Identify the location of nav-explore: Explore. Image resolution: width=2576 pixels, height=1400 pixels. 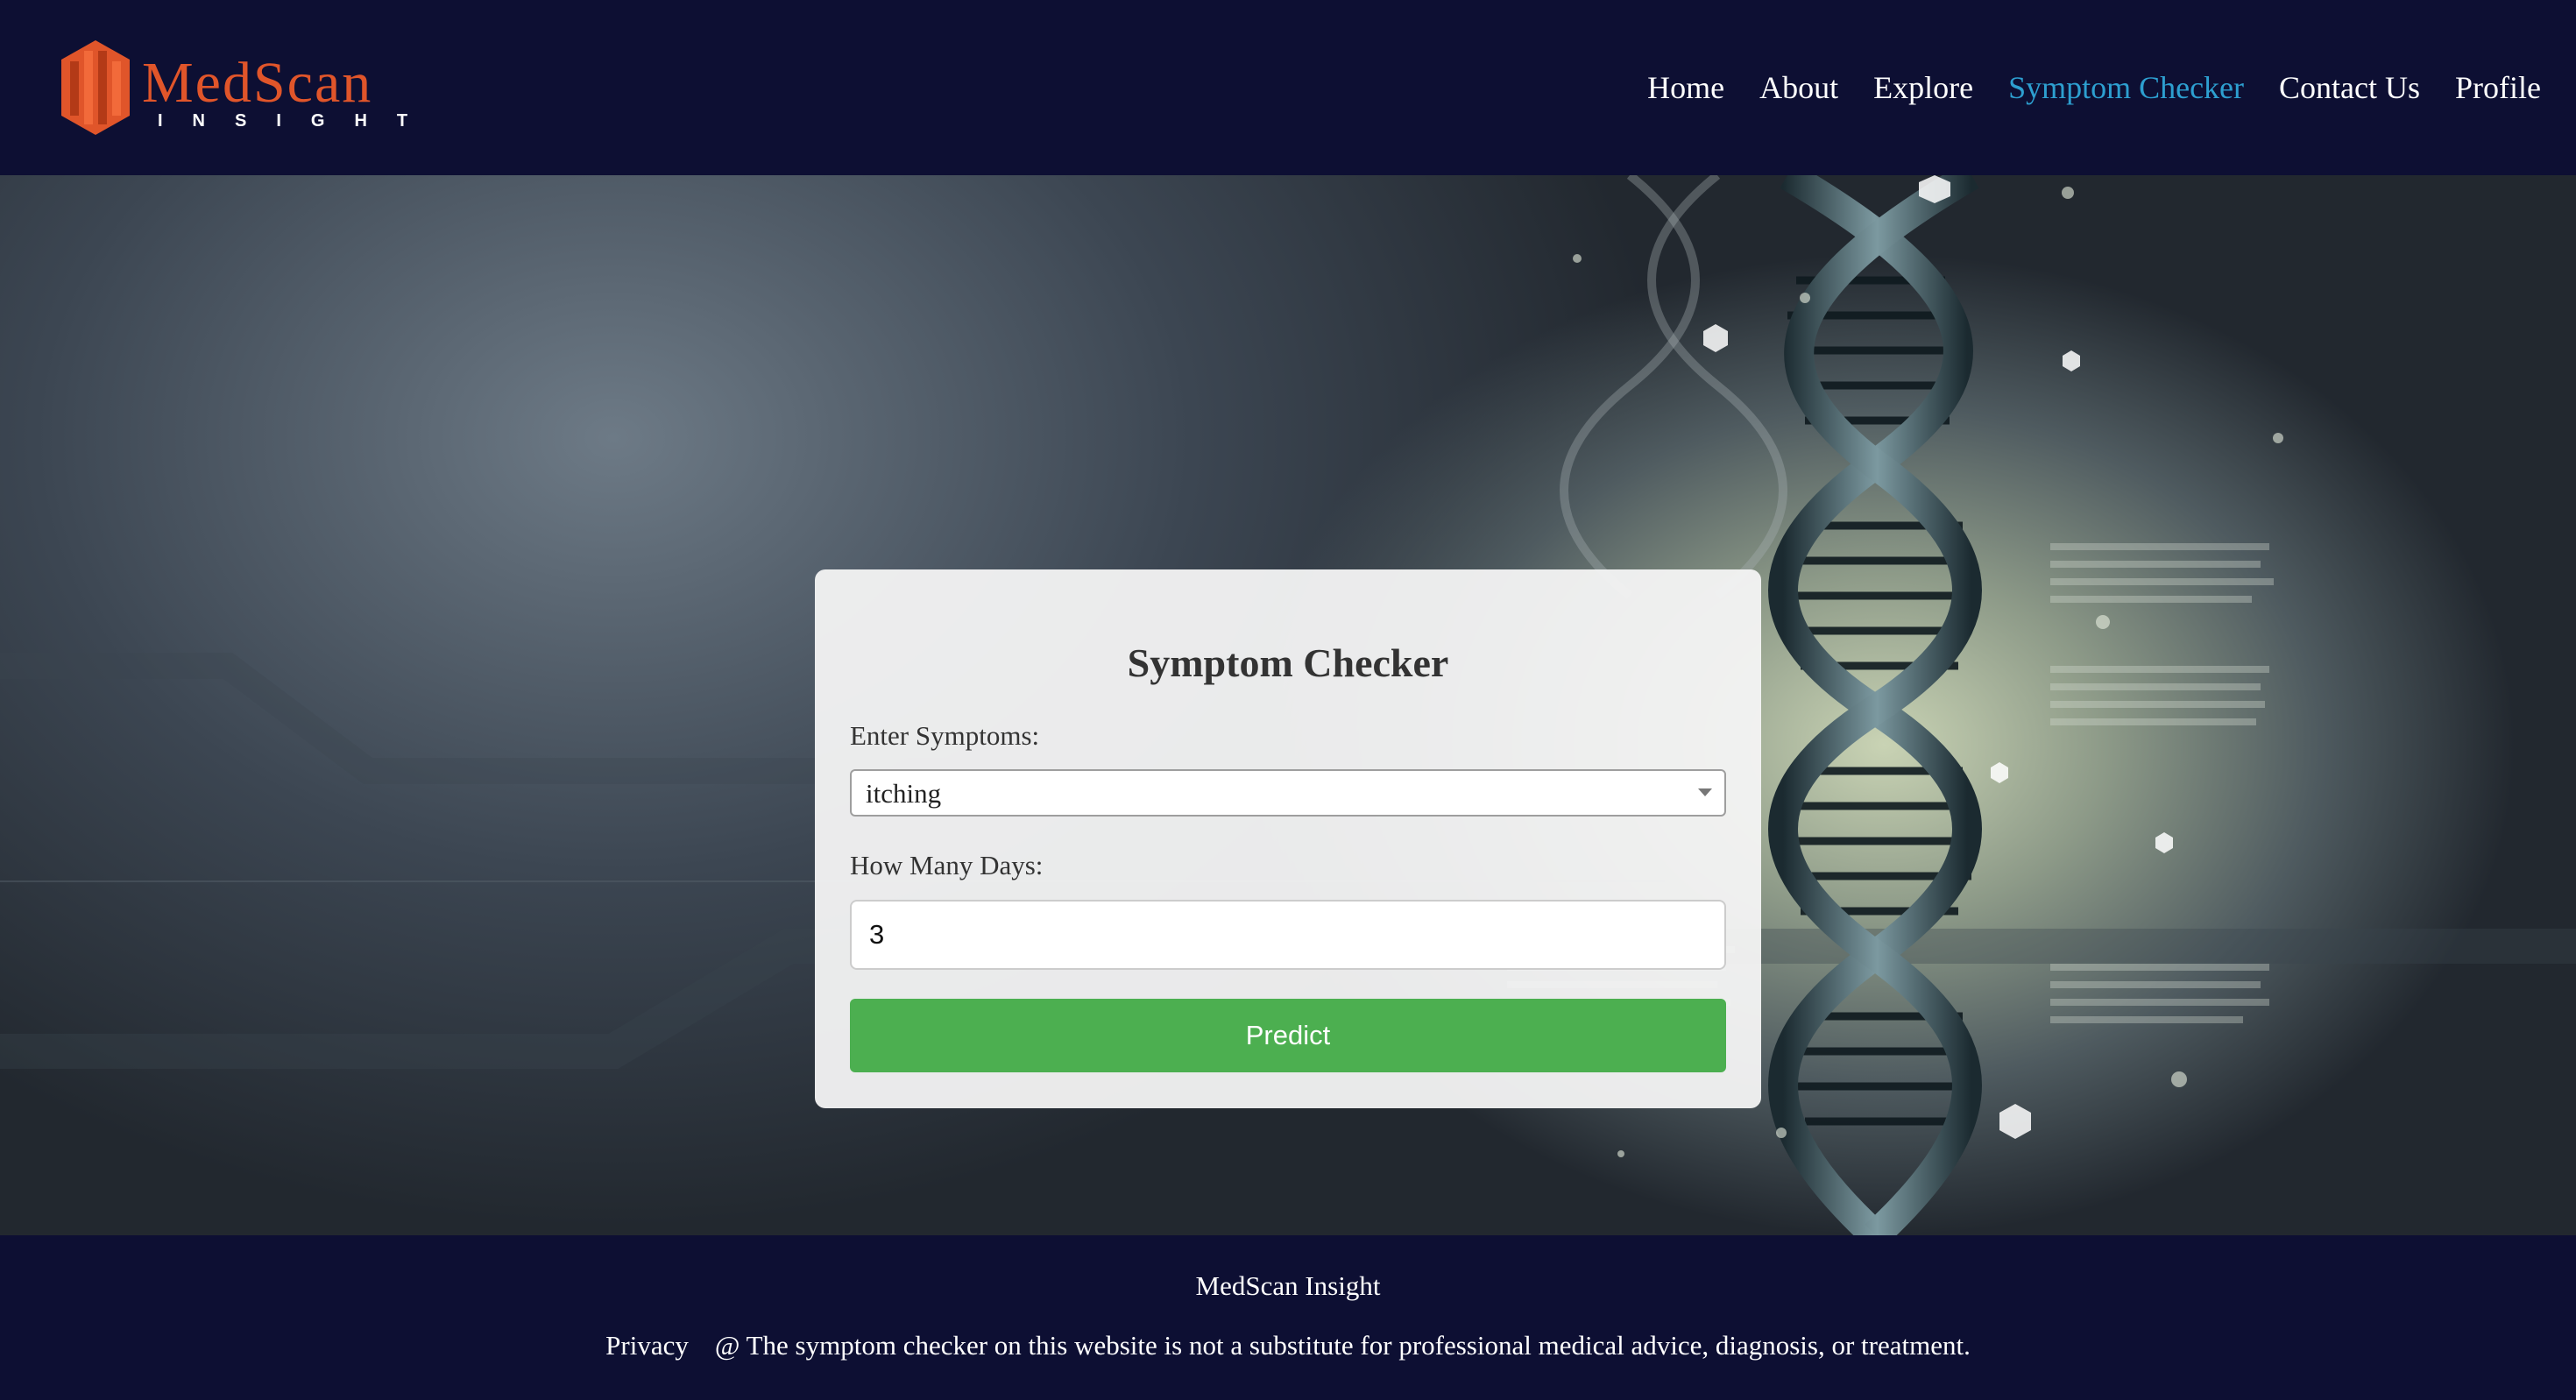
(1923, 88).